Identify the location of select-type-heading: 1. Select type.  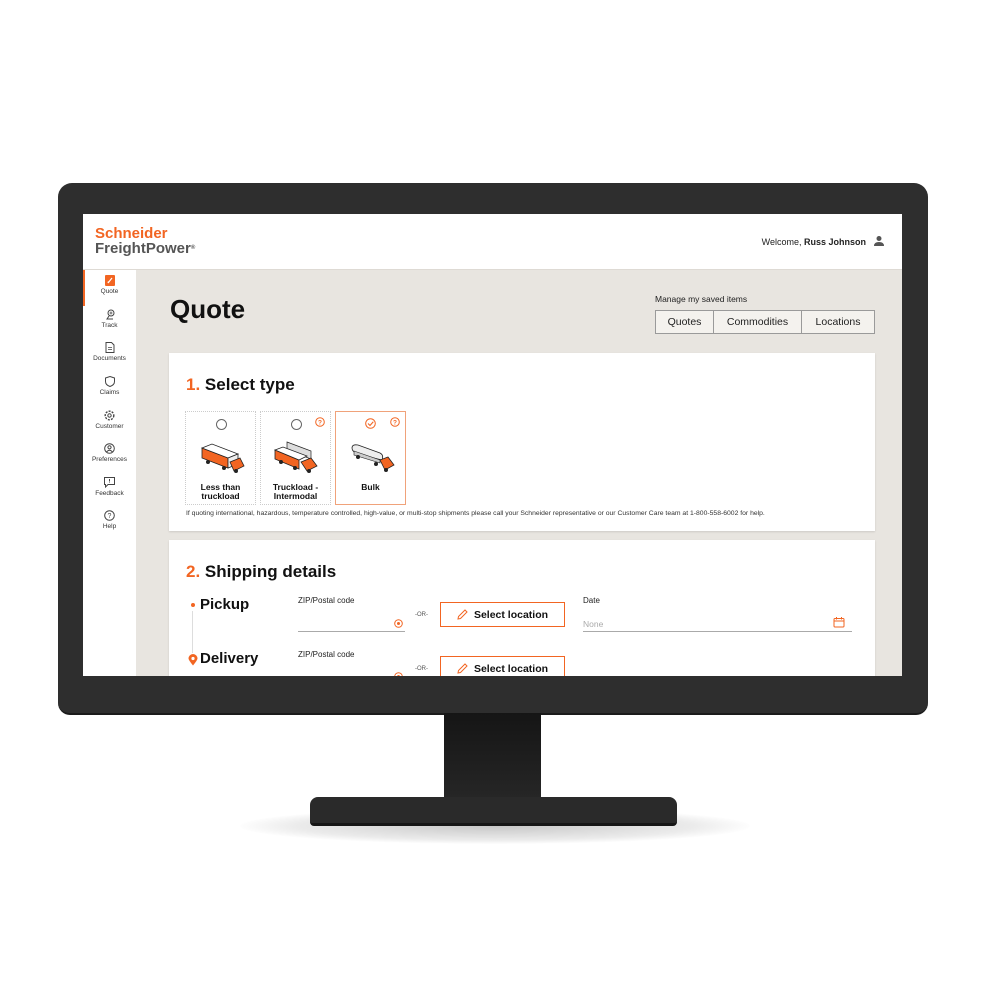
(240, 385).